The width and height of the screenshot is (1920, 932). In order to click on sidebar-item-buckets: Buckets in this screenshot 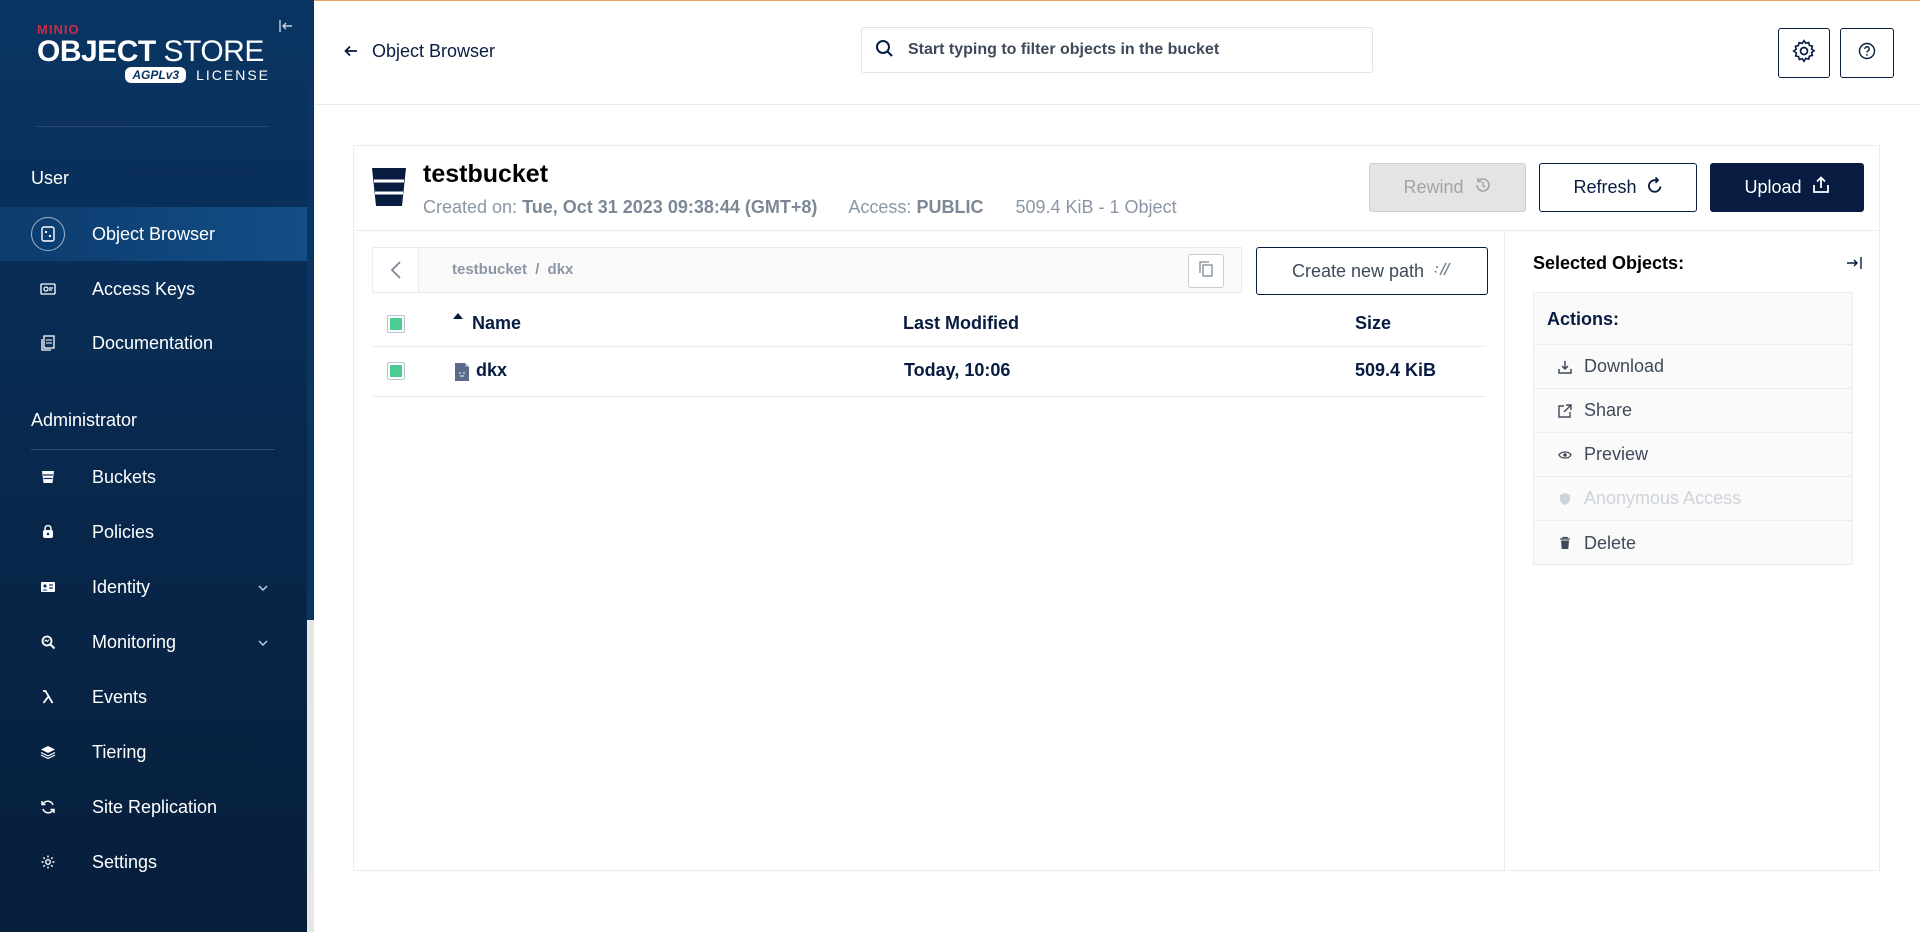, I will do `click(153, 477)`.